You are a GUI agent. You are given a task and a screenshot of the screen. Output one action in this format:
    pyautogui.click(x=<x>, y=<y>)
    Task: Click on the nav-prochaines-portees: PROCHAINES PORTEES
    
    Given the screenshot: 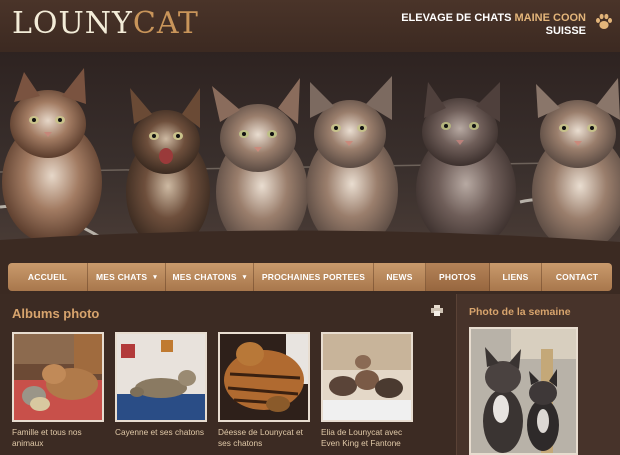 What is the action you would take?
    pyautogui.click(x=314, y=277)
    